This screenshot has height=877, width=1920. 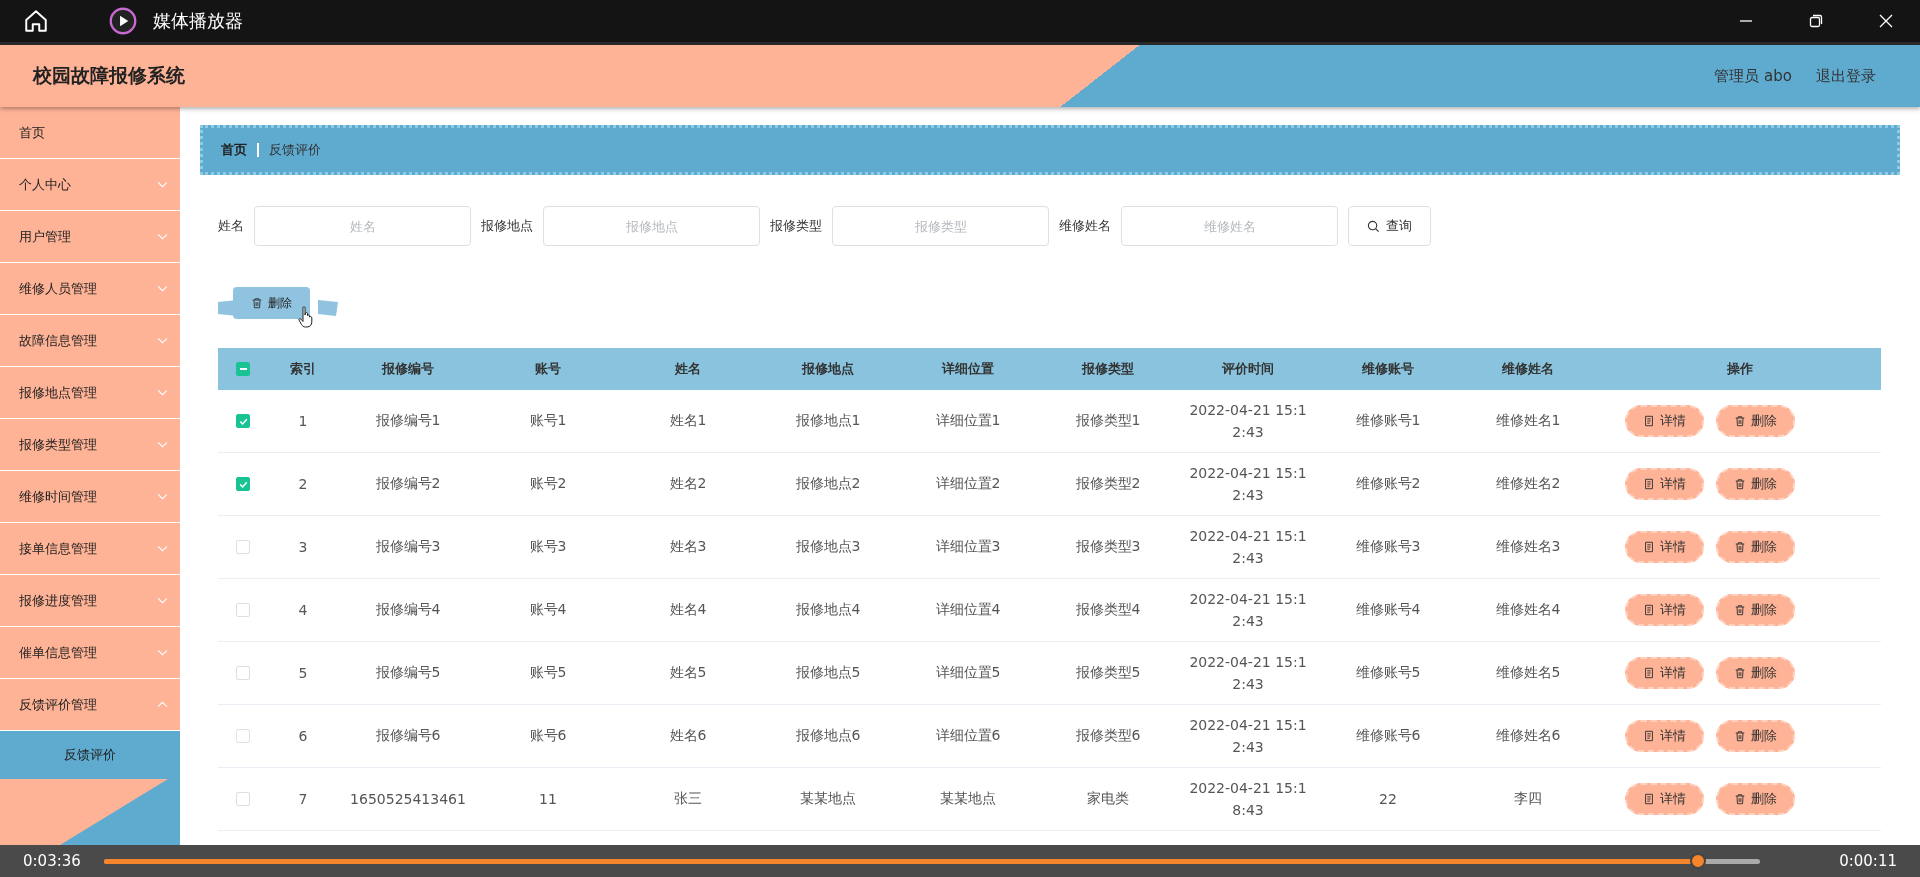 I want to click on breadcrumb-link: 首页, so click(x=234, y=150).